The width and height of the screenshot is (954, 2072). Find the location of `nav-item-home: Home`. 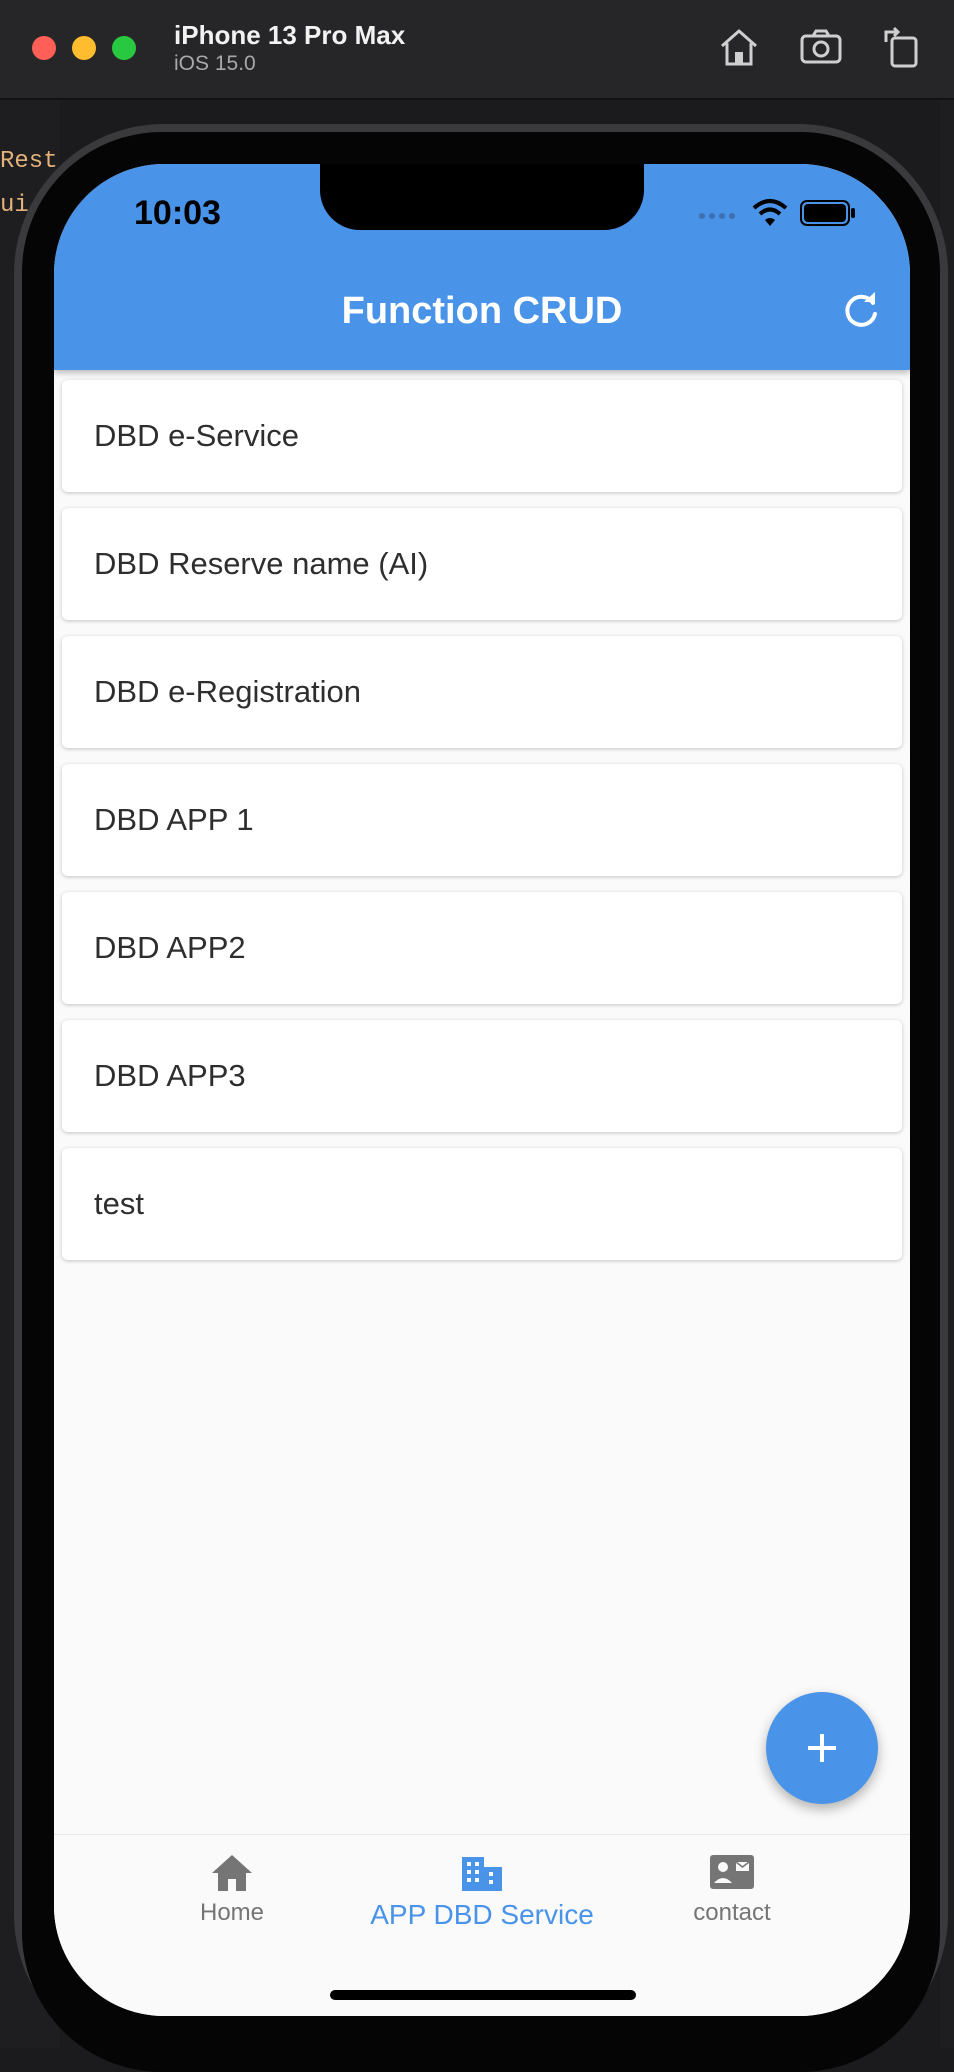

nav-item-home: Home is located at coordinates (232, 1890).